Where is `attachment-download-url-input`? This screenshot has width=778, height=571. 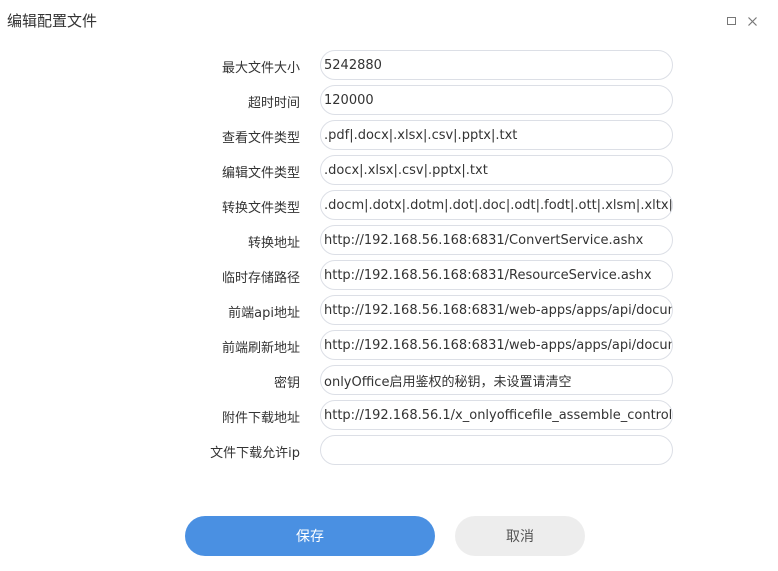 attachment-download-url-input is located at coordinates (496, 415).